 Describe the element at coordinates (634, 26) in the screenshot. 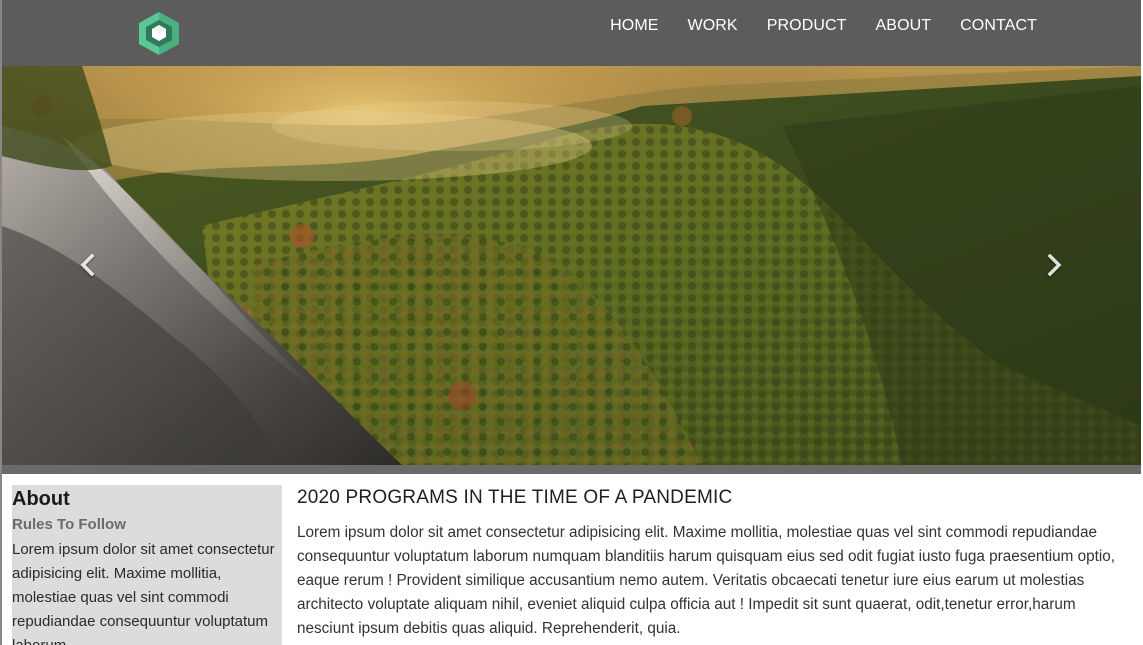

I see `nav-home: HOME` at that location.